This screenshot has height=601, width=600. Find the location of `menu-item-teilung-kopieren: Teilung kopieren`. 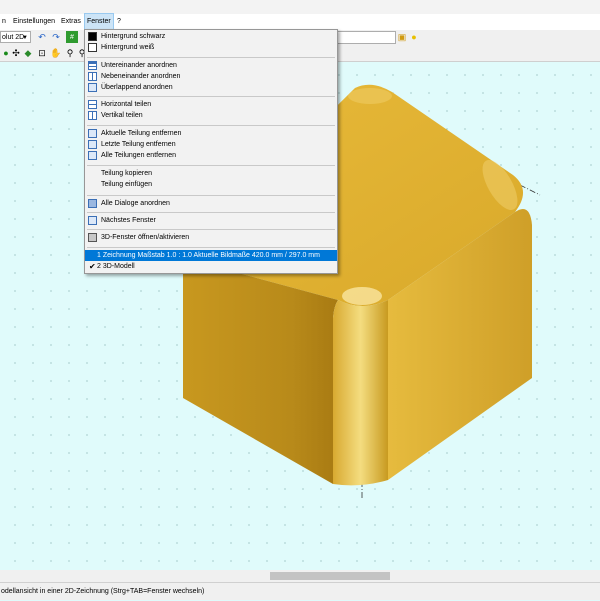

menu-item-teilung-kopieren: Teilung kopieren is located at coordinates (211, 173).